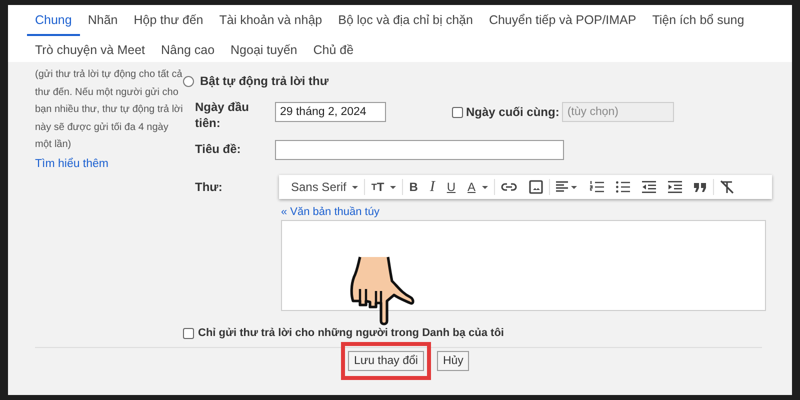 The height and width of the screenshot is (400, 800). Describe the element at coordinates (264, 81) in the screenshot. I see `radio-label: Bật tự động trả lời thư` at that location.